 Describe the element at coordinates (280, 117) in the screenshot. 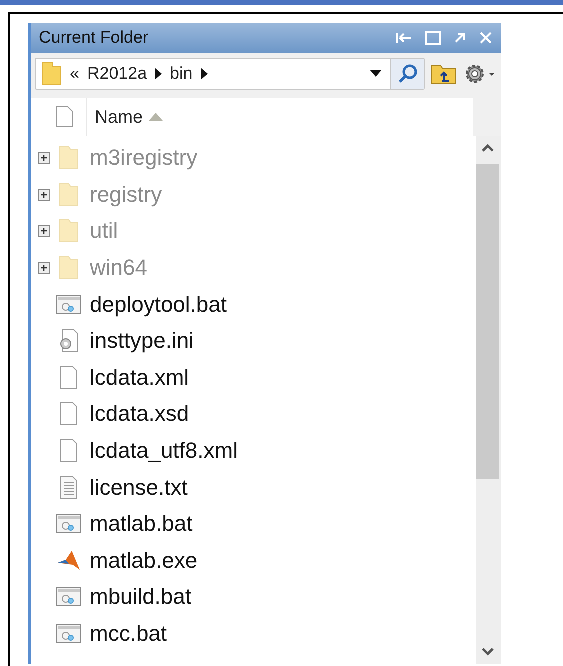

I see `name-column-header: Name` at that location.